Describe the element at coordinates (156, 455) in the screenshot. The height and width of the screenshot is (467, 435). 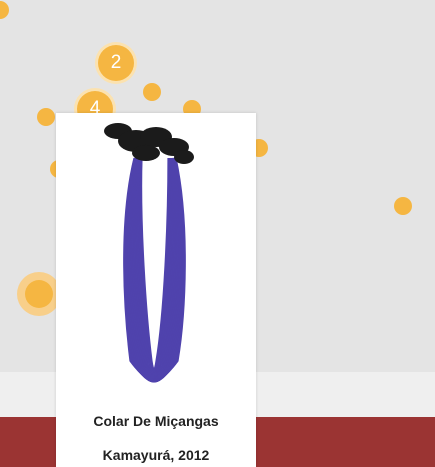
I see `popup-subtitle: Kamayurá, 2012` at that location.